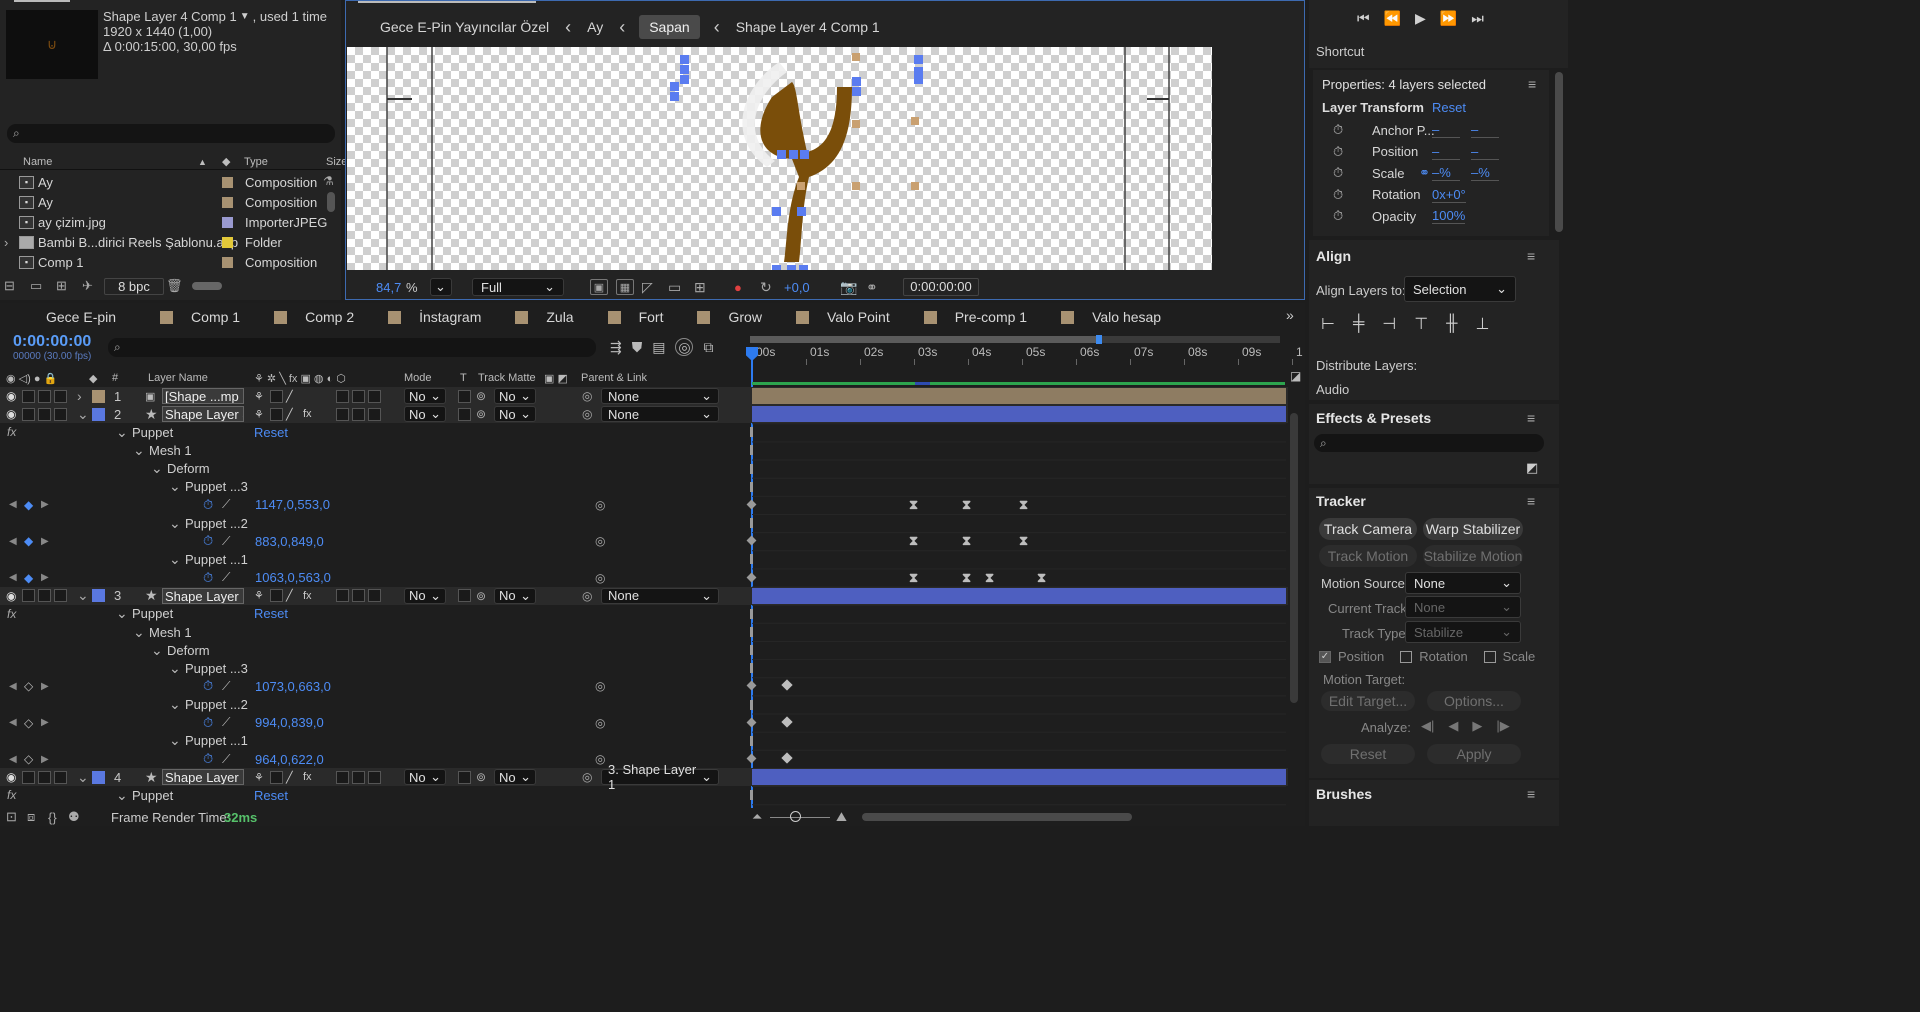 The image size is (1920, 1012). Describe the element at coordinates (1449, 216) in the screenshot. I see `transform-value-1: 100%` at that location.